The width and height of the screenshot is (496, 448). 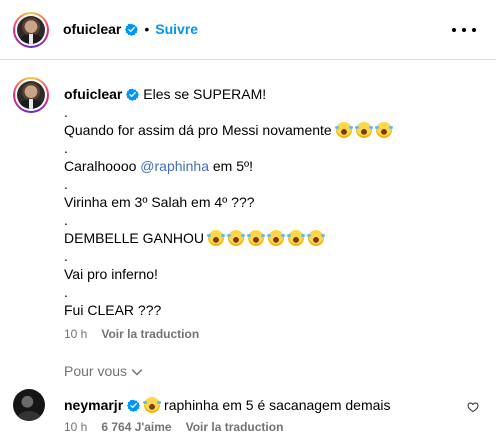 I want to click on caption-line: ofuiclear Eles se SUPERAM!, so click(x=274, y=94).